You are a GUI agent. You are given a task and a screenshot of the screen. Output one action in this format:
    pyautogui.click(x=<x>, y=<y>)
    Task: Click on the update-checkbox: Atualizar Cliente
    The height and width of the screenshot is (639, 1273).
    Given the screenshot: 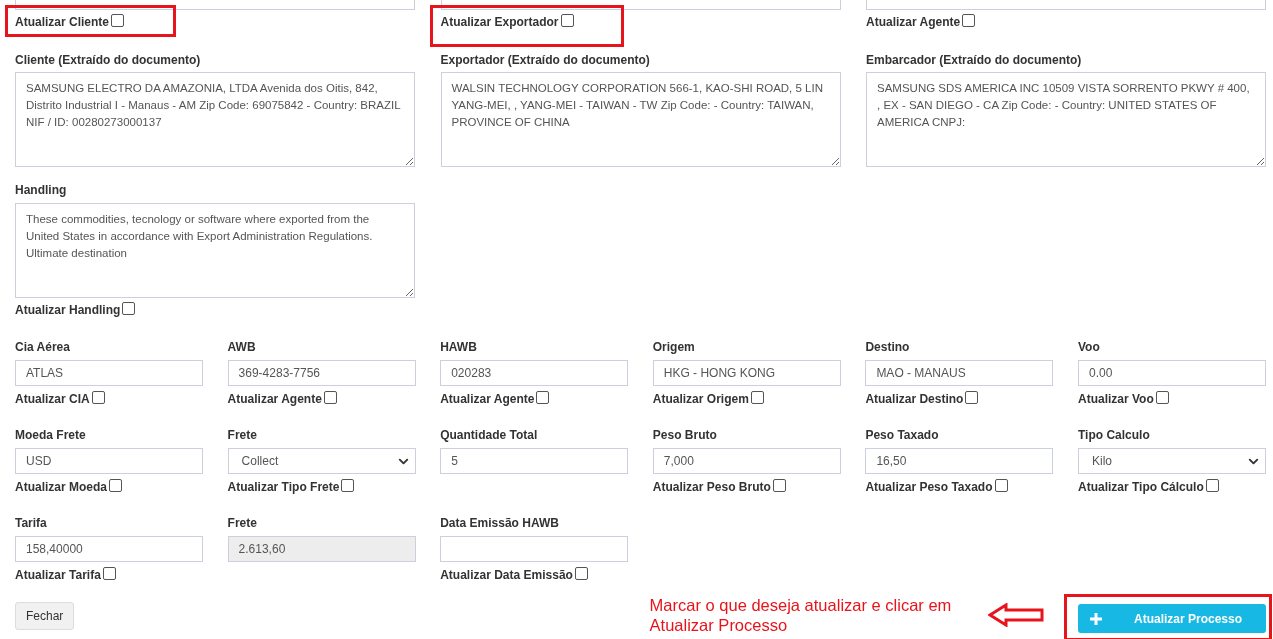 What is the action you would take?
    pyautogui.click(x=70, y=22)
    